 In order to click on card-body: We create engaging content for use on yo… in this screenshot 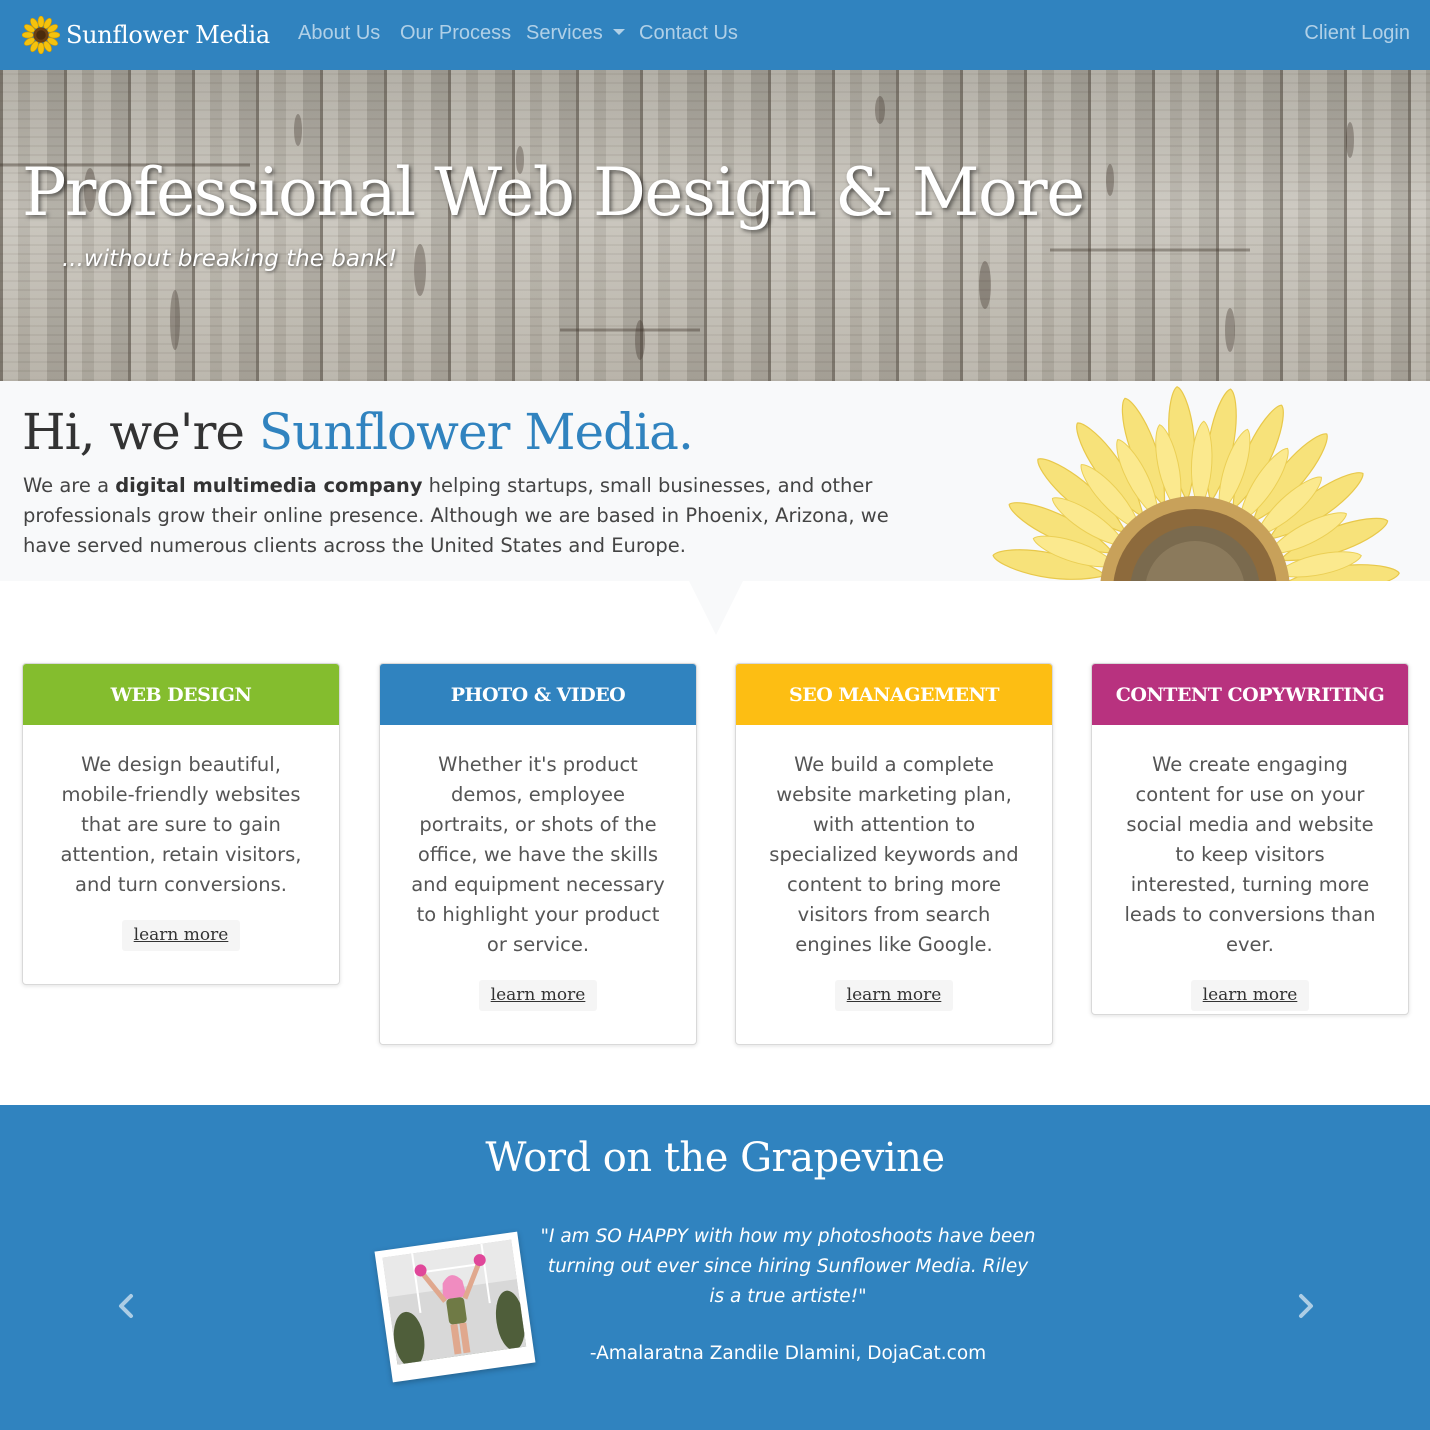, I will do `click(1250, 869)`.